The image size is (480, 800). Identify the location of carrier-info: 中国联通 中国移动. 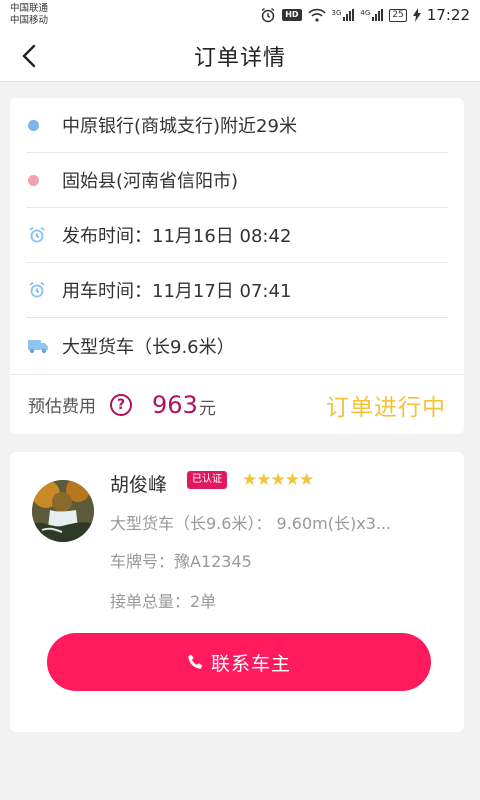
(29, 15).